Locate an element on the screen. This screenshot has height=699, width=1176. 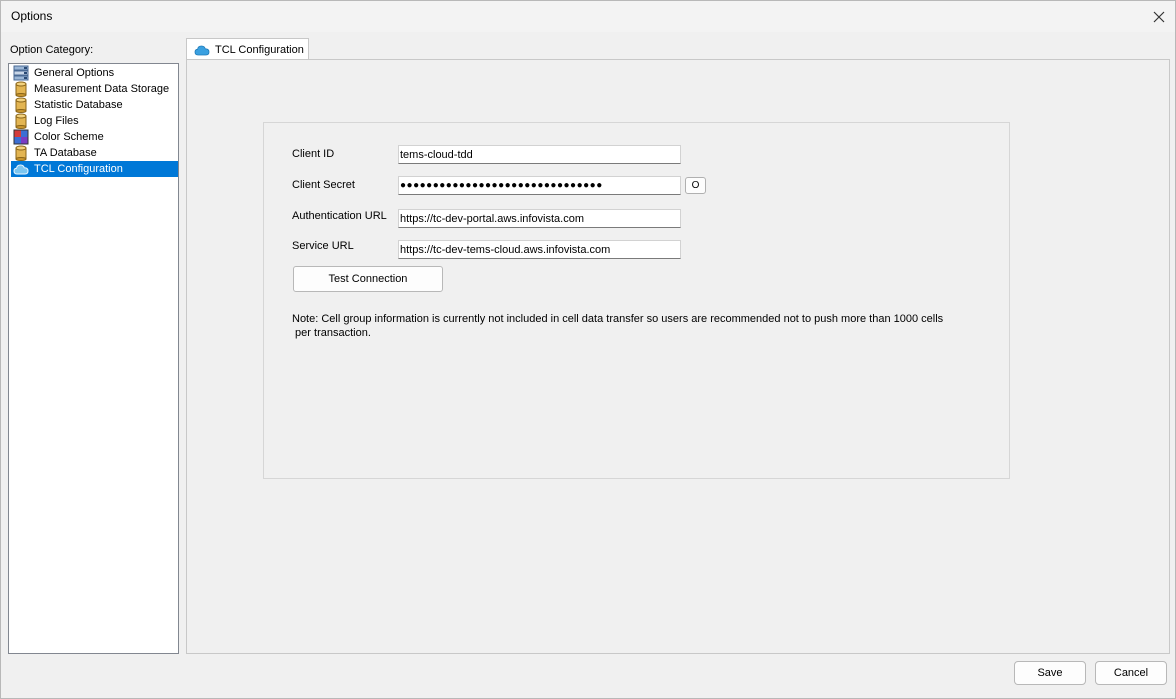
client-secret-label: Client Secret is located at coordinates (323, 185).